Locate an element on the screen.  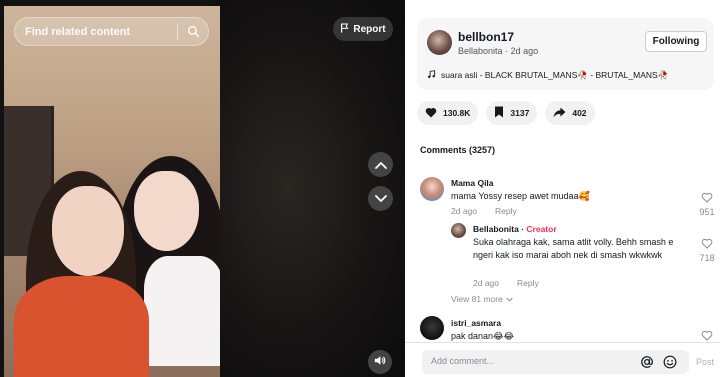
save-button: 3137 is located at coordinates (512, 113).